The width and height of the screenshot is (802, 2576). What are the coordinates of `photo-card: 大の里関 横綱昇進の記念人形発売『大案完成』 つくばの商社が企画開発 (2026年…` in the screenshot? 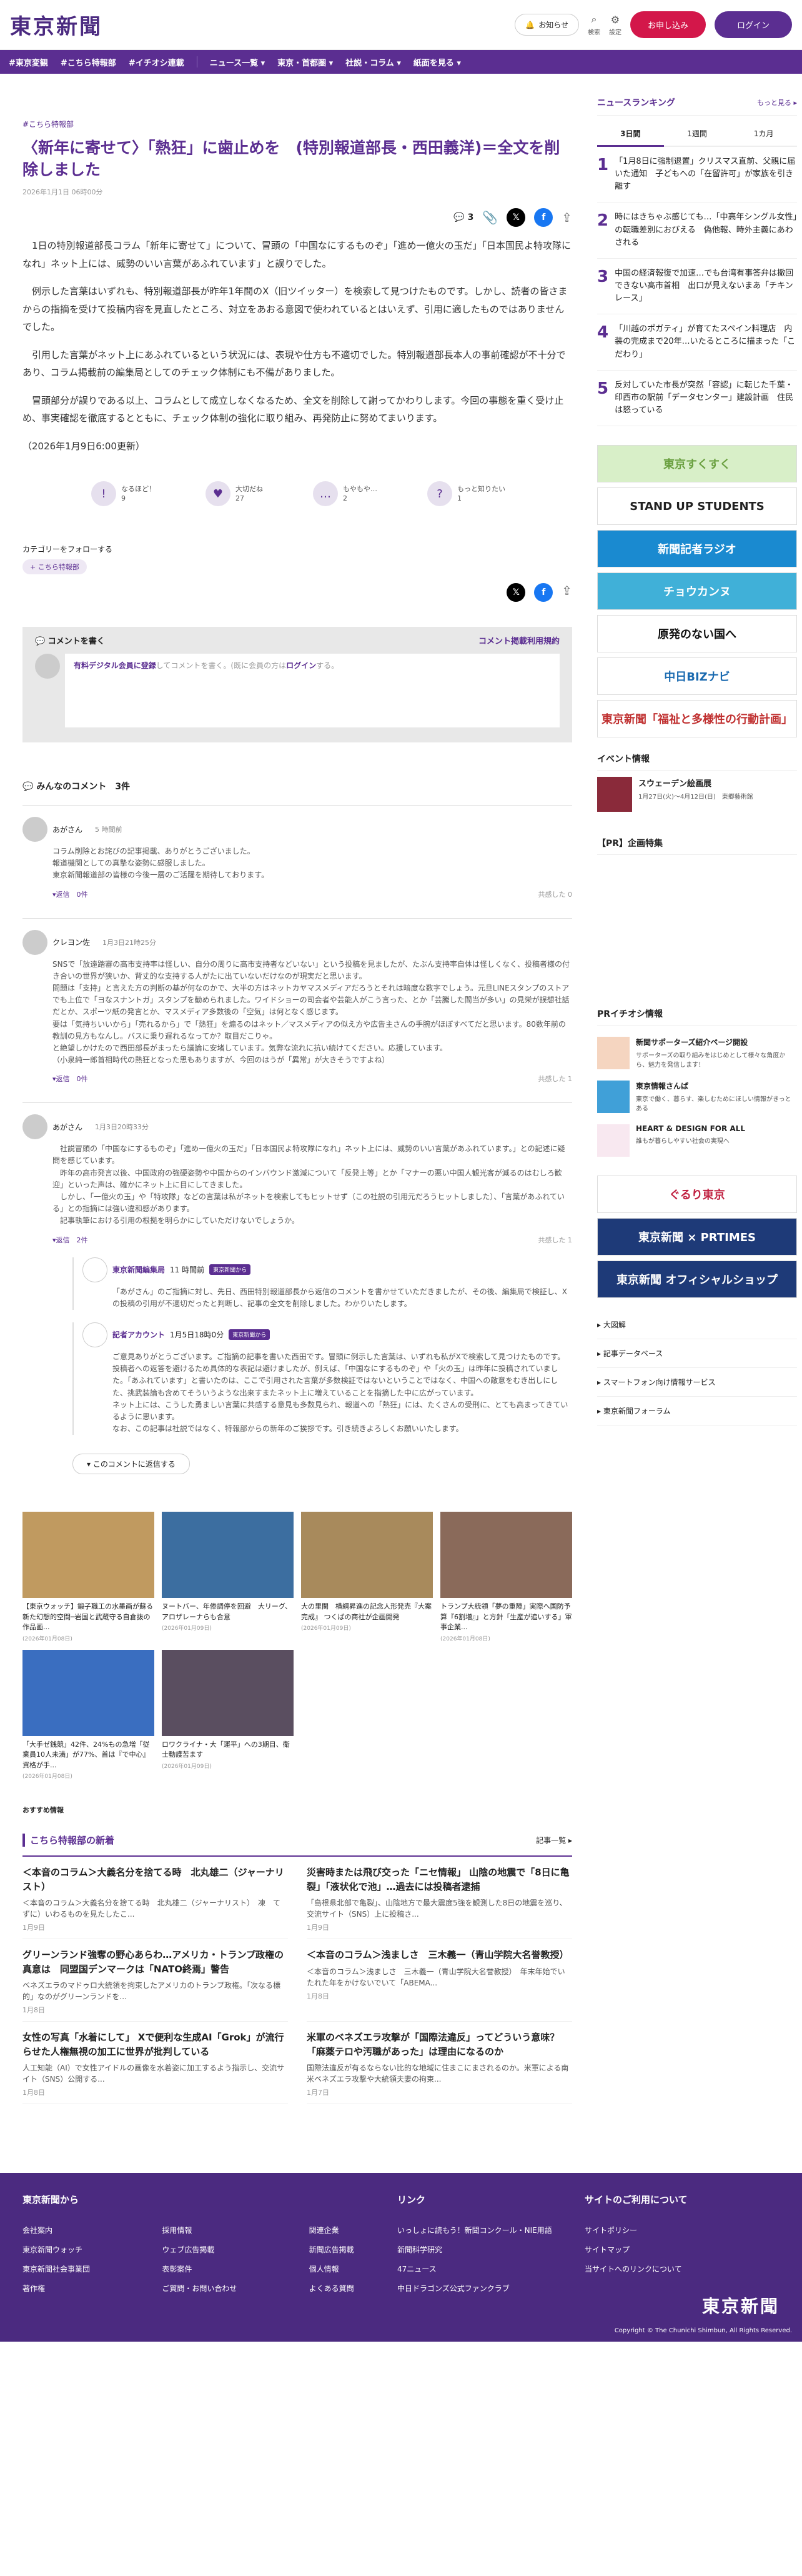 It's located at (367, 1577).